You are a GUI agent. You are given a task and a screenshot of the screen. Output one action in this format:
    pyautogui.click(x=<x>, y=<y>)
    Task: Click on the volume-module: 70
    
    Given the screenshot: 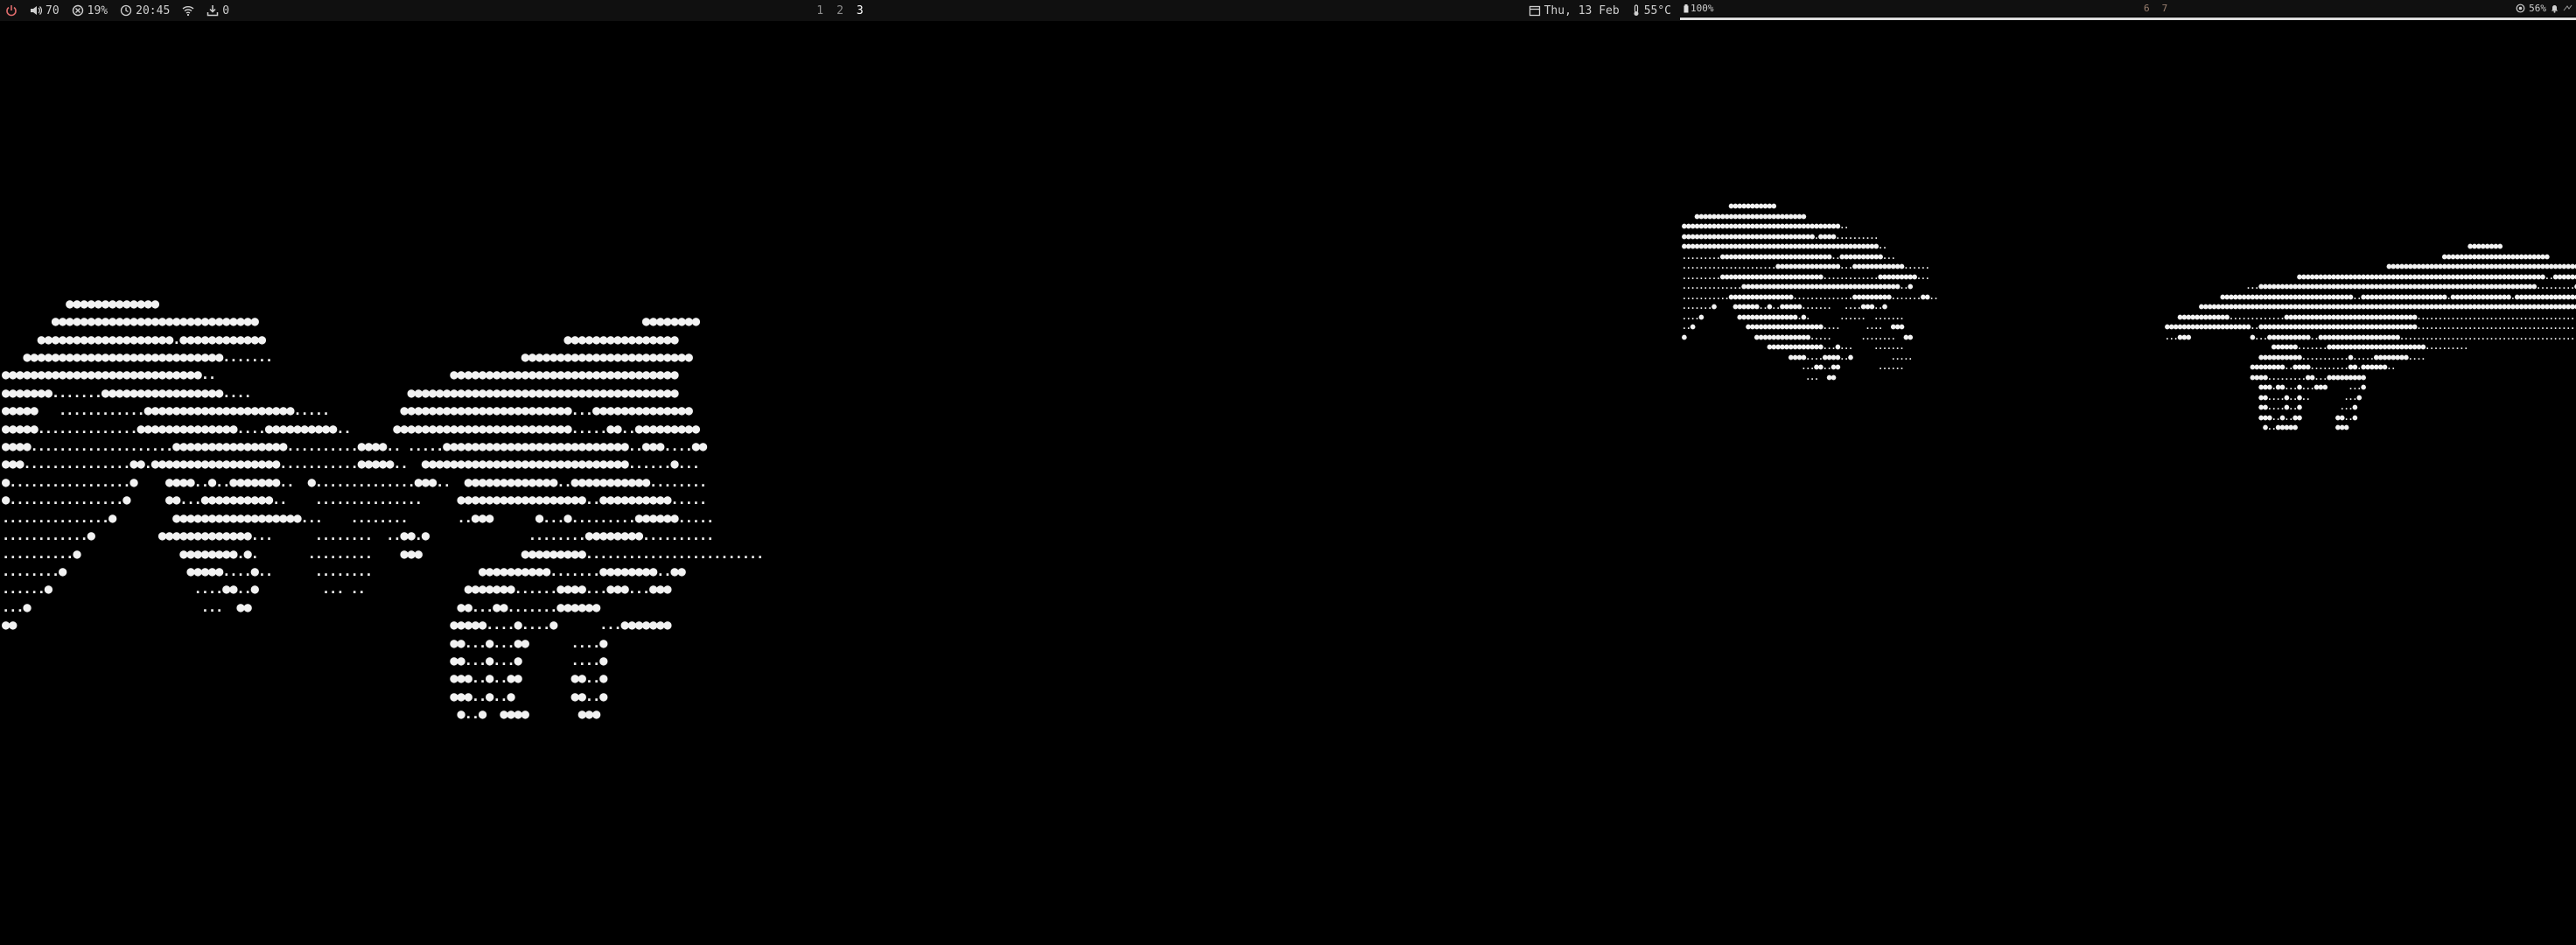 What is the action you would take?
    pyautogui.click(x=45, y=11)
    